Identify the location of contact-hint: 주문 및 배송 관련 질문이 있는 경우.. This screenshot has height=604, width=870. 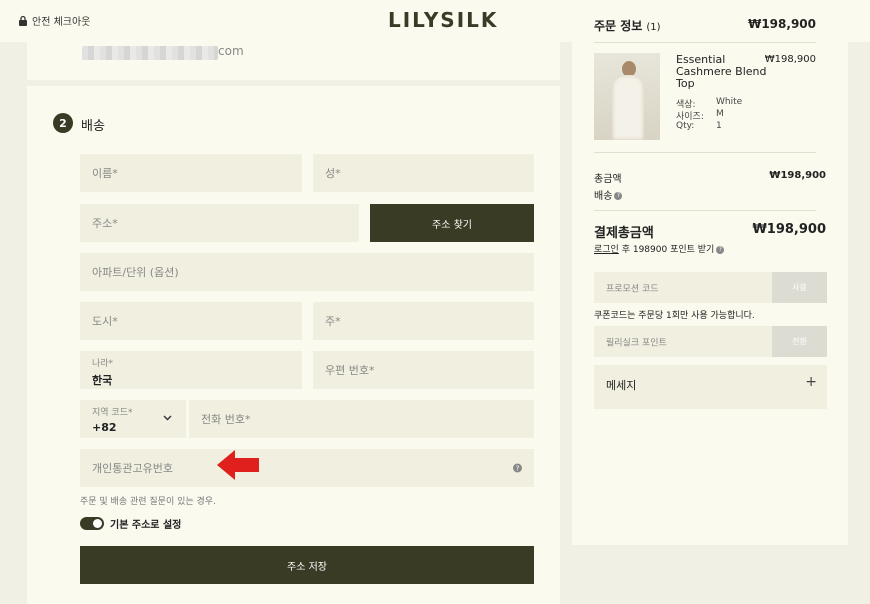
(148, 502).